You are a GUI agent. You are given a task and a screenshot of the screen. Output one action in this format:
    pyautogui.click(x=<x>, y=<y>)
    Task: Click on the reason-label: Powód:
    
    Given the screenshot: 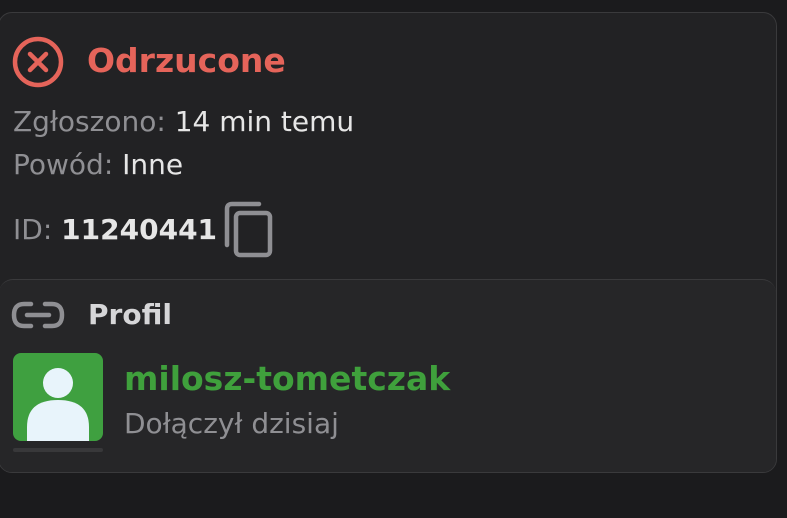 What is the action you would take?
    pyautogui.click(x=63, y=164)
    